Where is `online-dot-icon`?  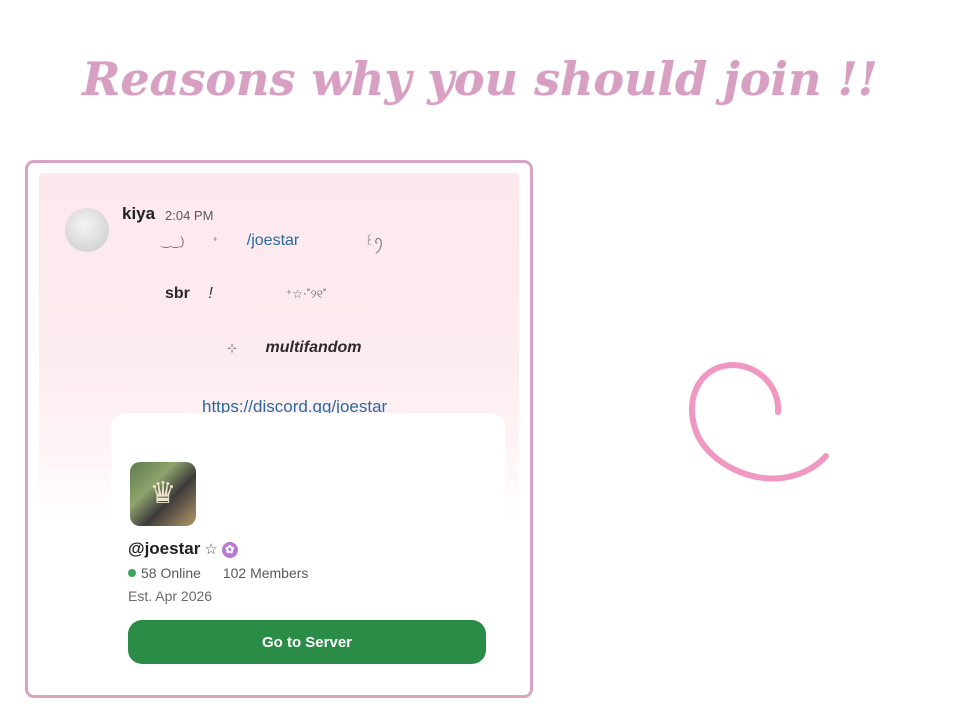 online-dot-icon is located at coordinates (132, 573).